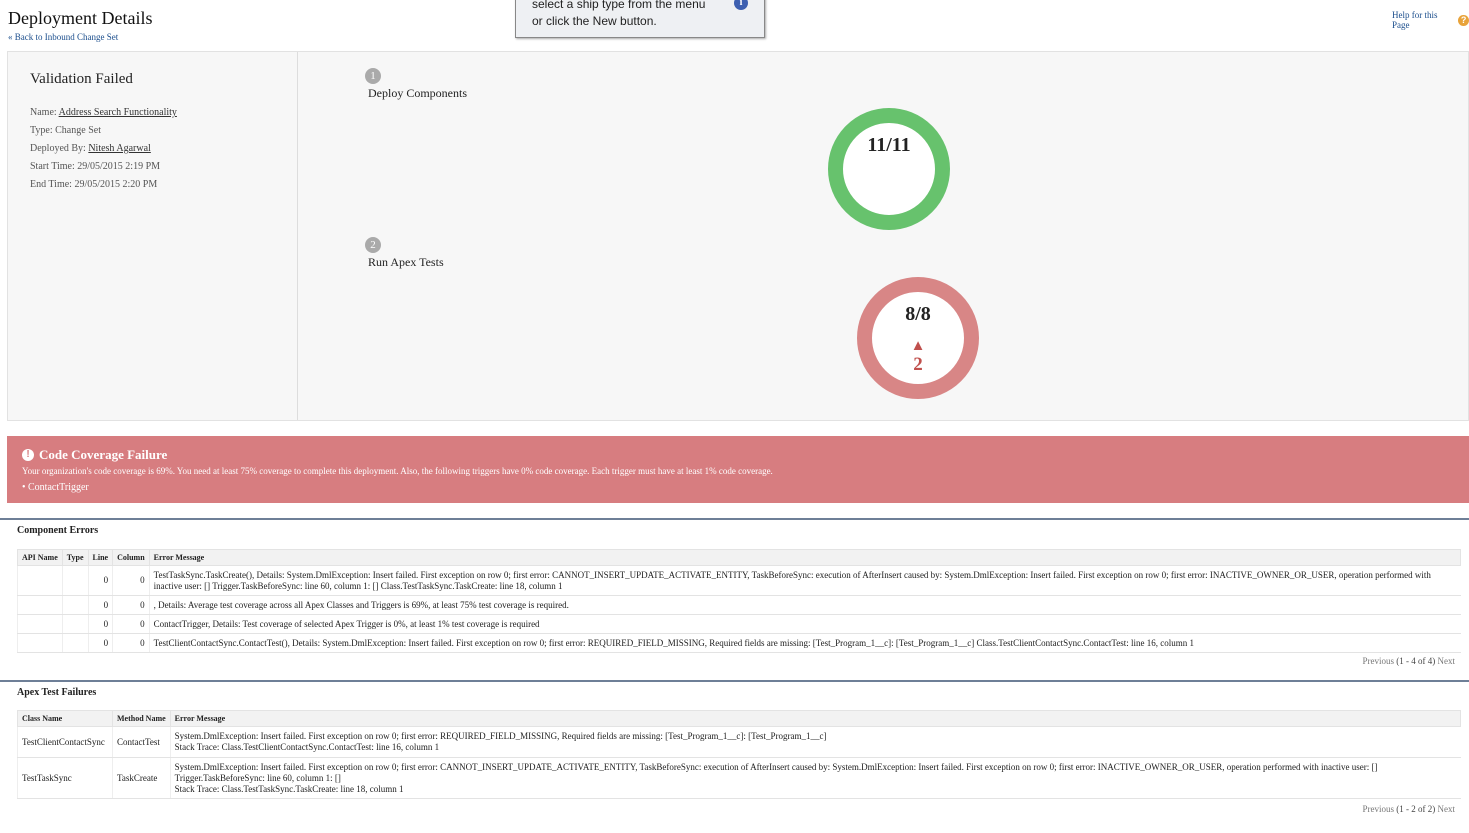 The height and width of the screenshot is (833, 1469). I want to click on coverage-trigger-item: • ContactTrigger, so click(55, 487).